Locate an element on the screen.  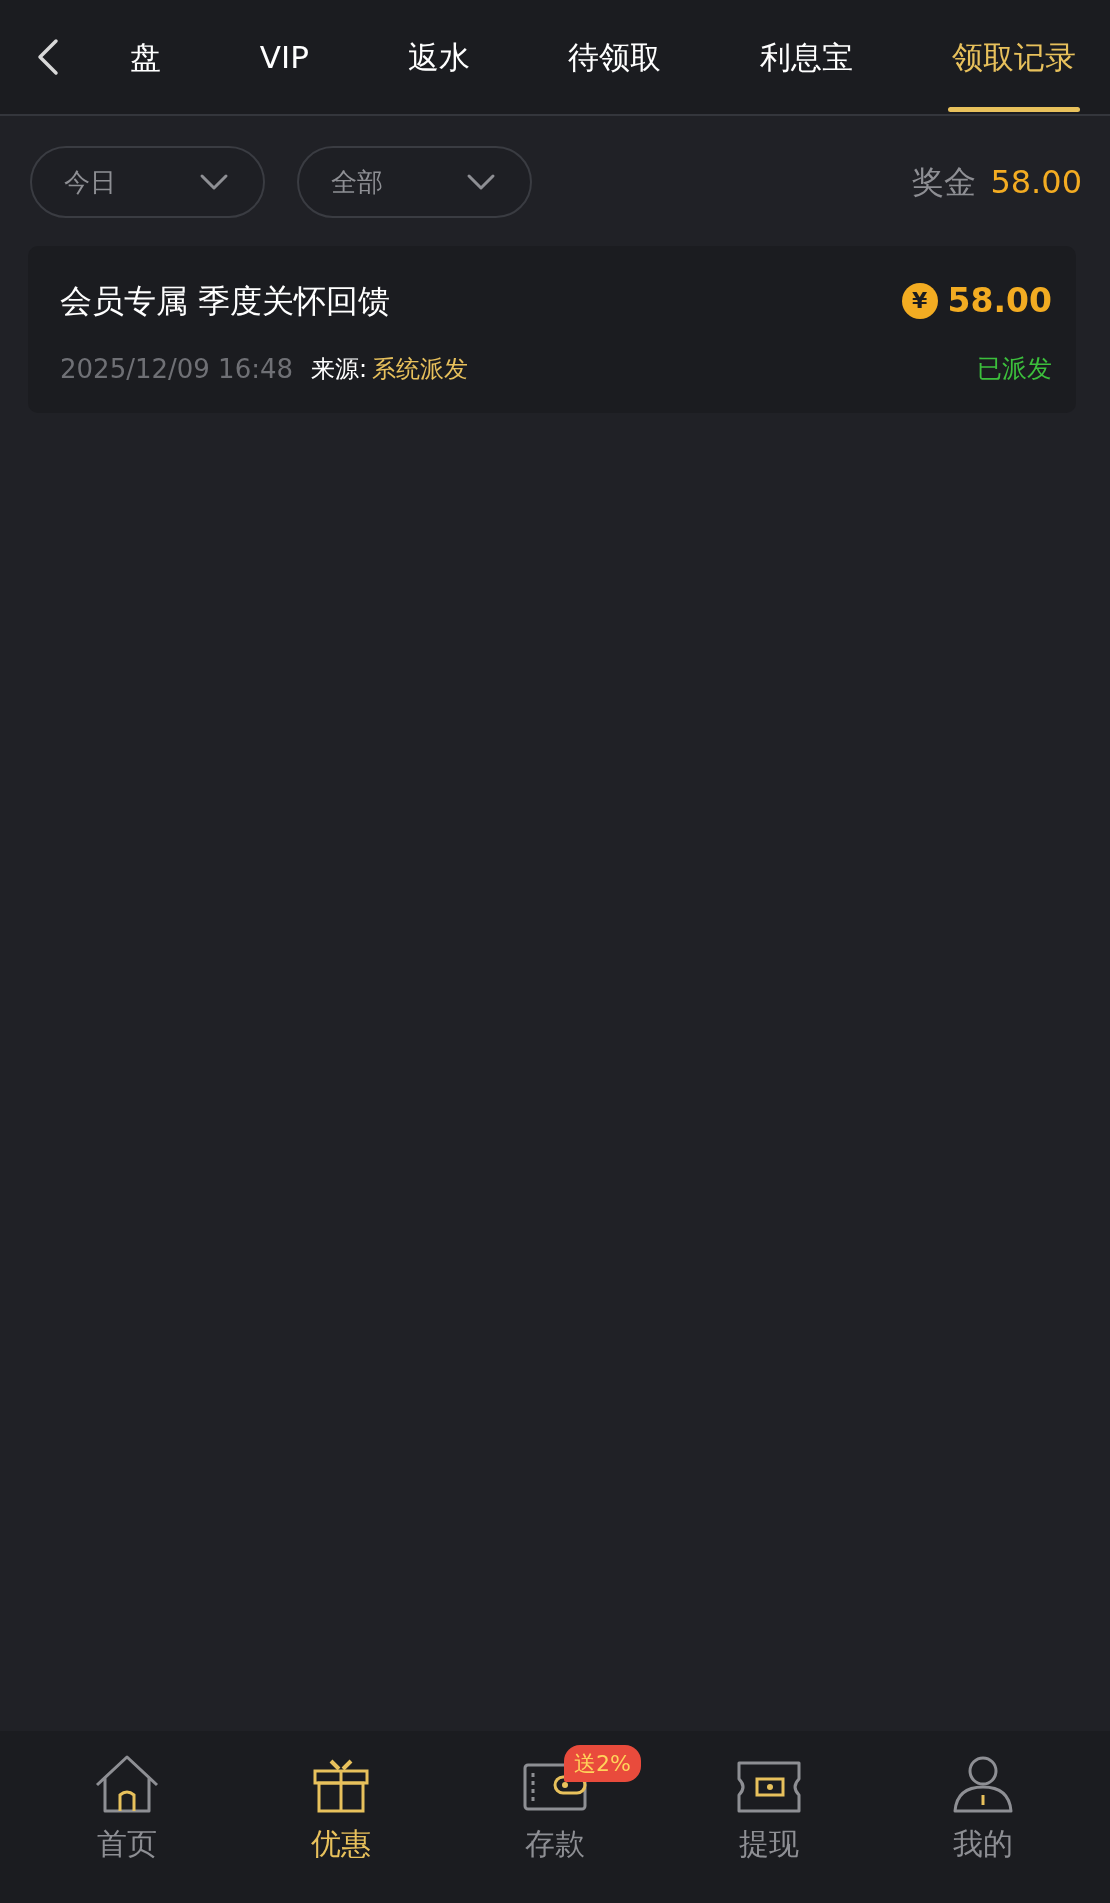
filter-dropdown: 今日 is located at coordinates (147, 182).